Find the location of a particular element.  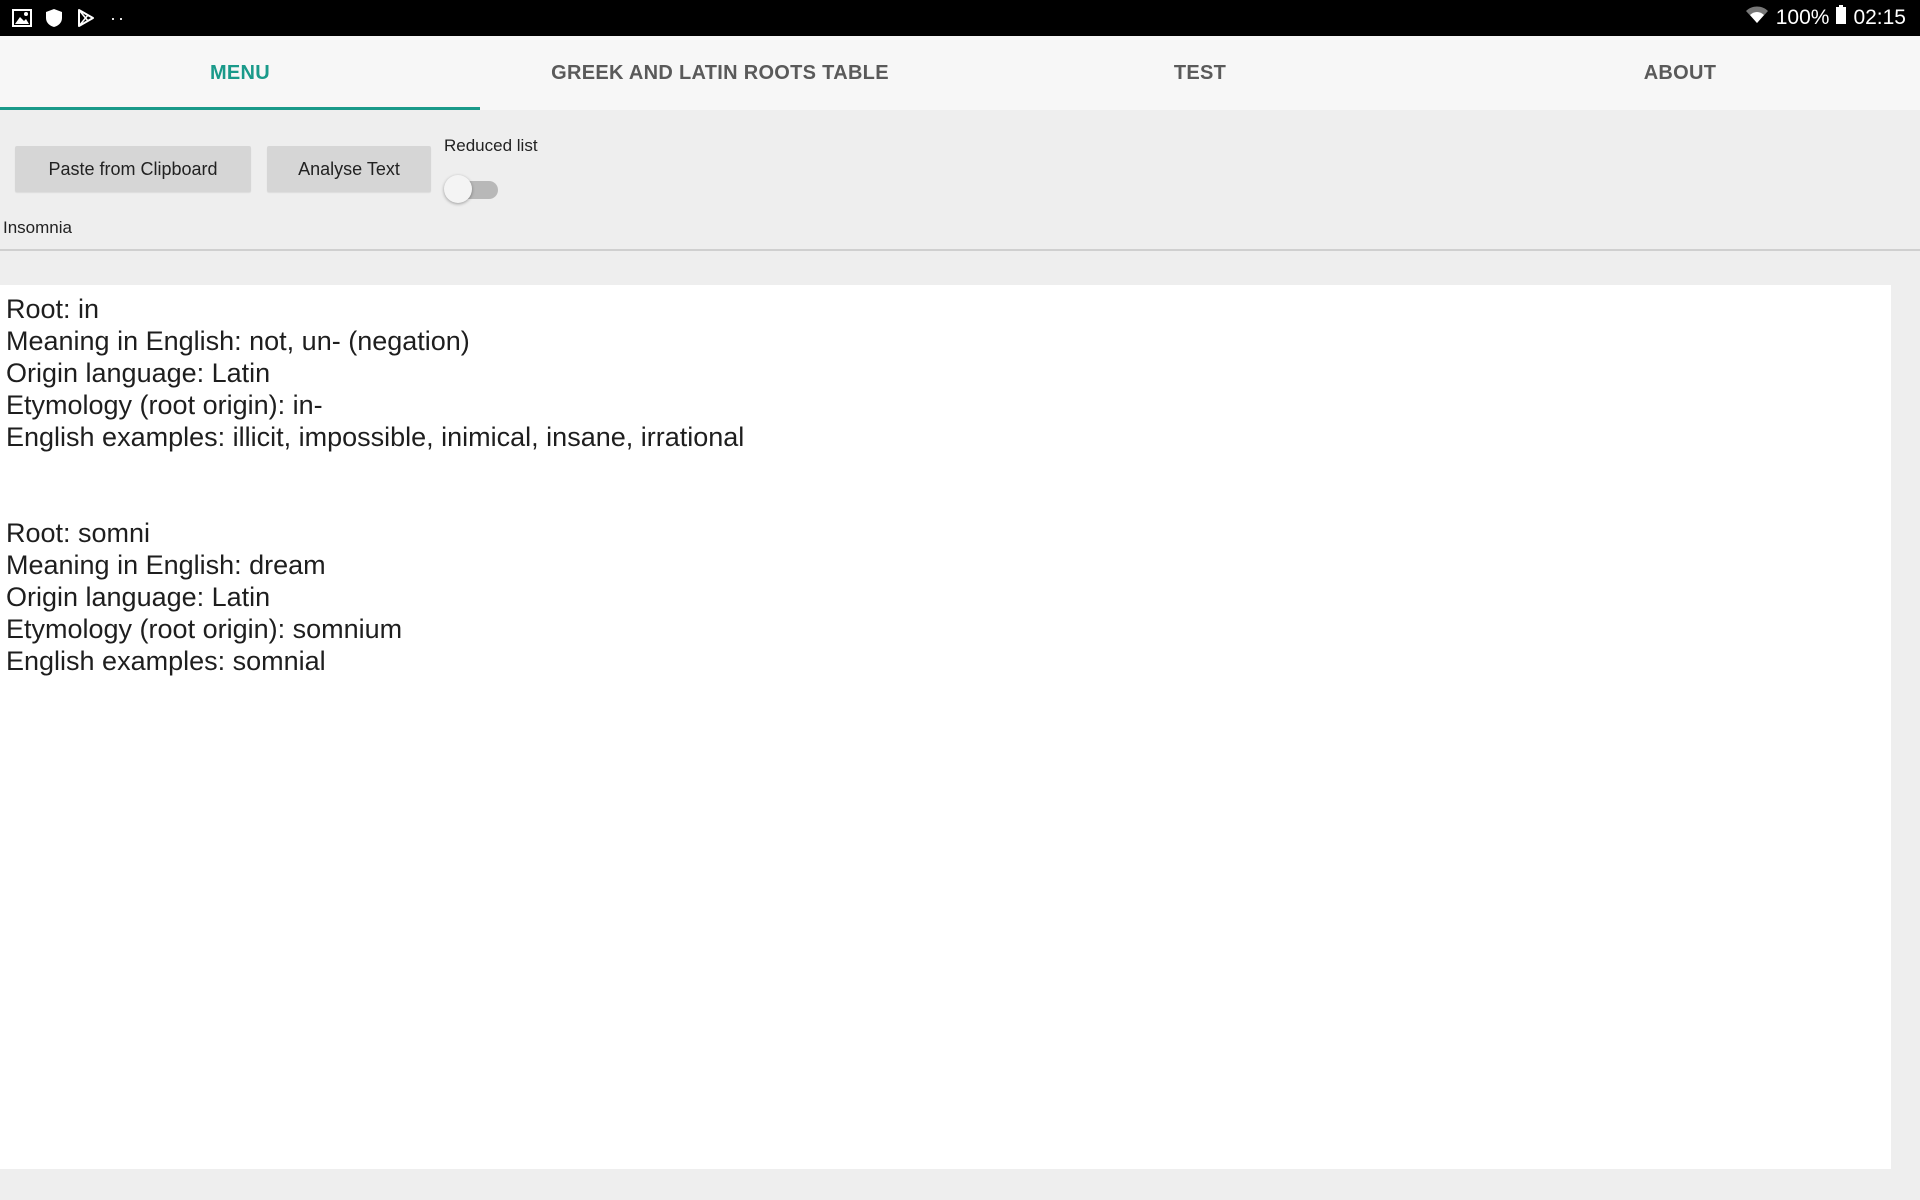

reduced-list-label: Reduced list is located at coordinates (491, 145).